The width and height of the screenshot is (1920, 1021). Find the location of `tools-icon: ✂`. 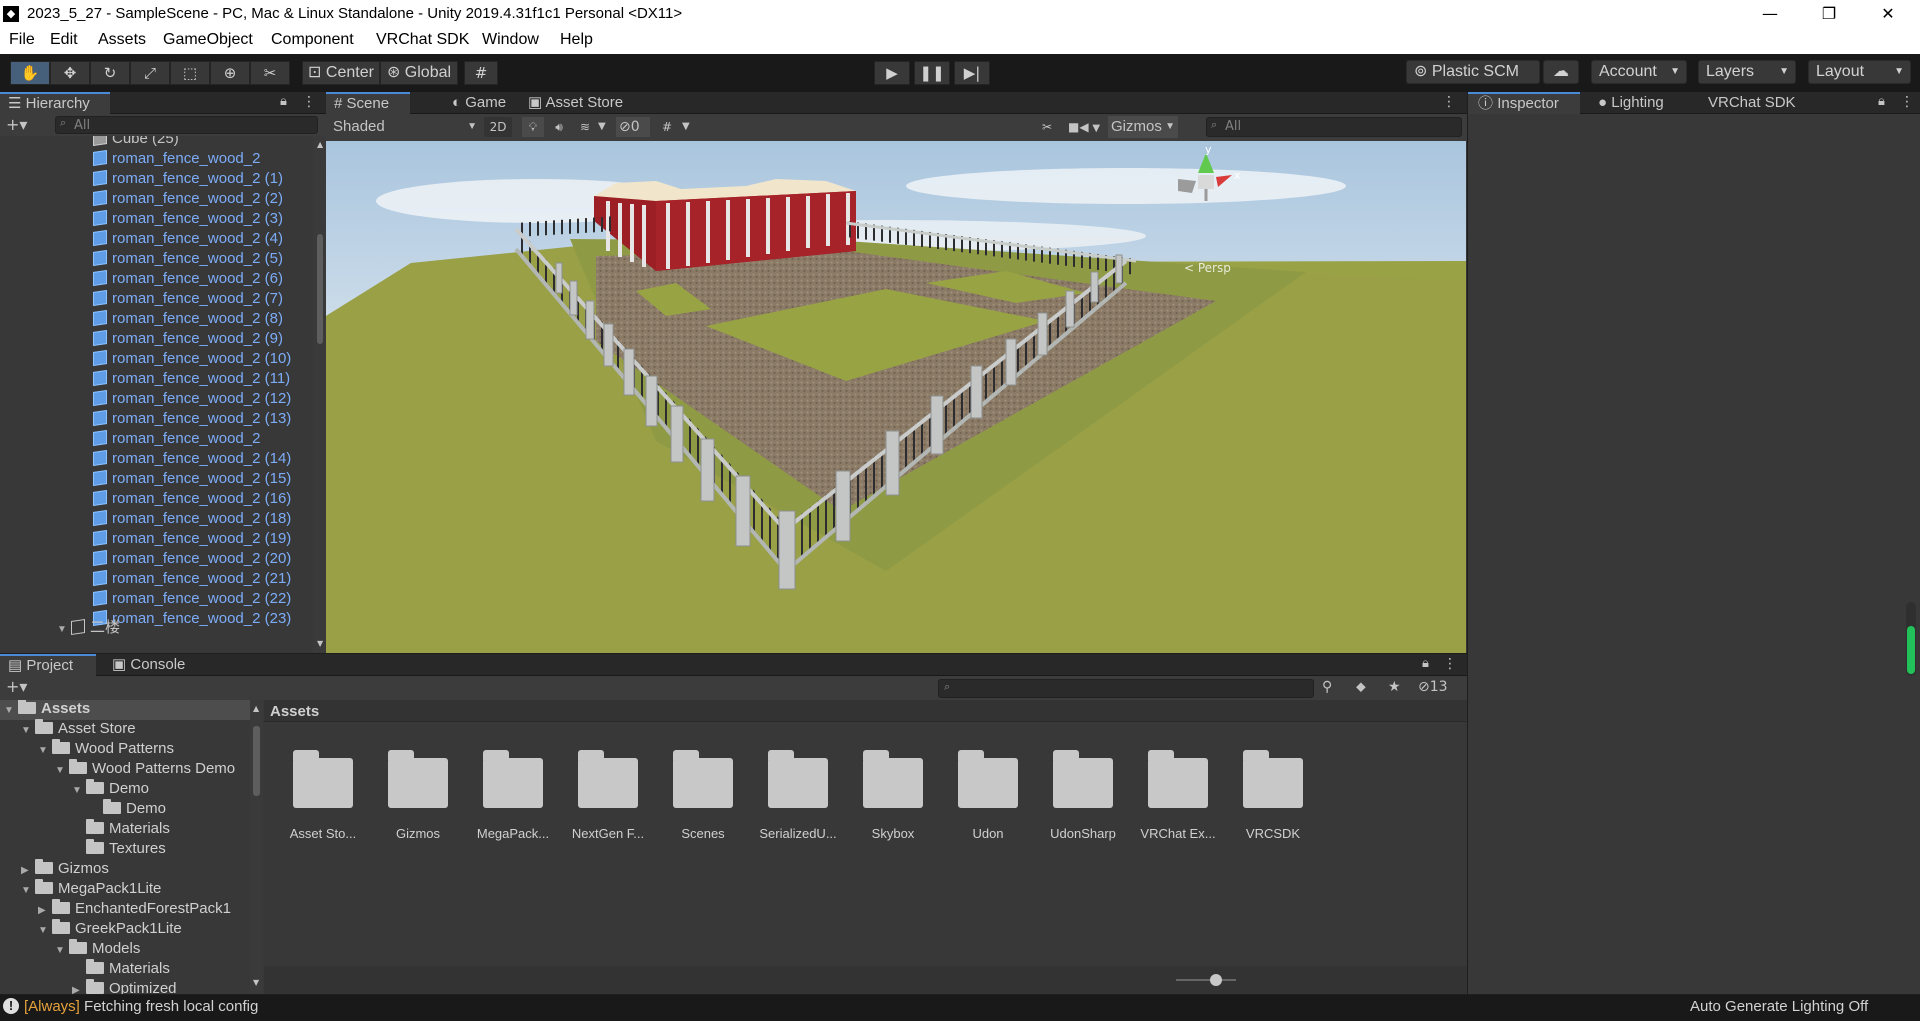

tools-icon: ✂ is located at coordinates (1047, 127).